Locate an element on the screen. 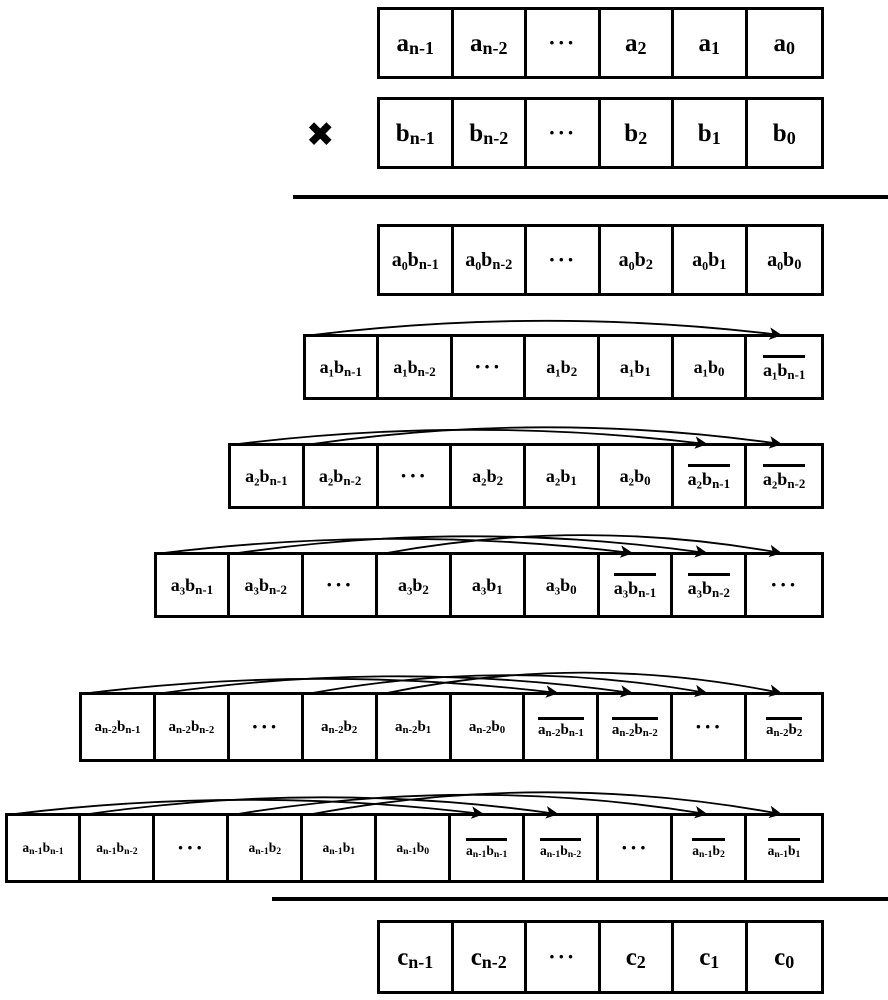 The image size is (888, 1000). cell-partial-product-n-1-7: an-1bn-2 is located at coordinates (562, 848).